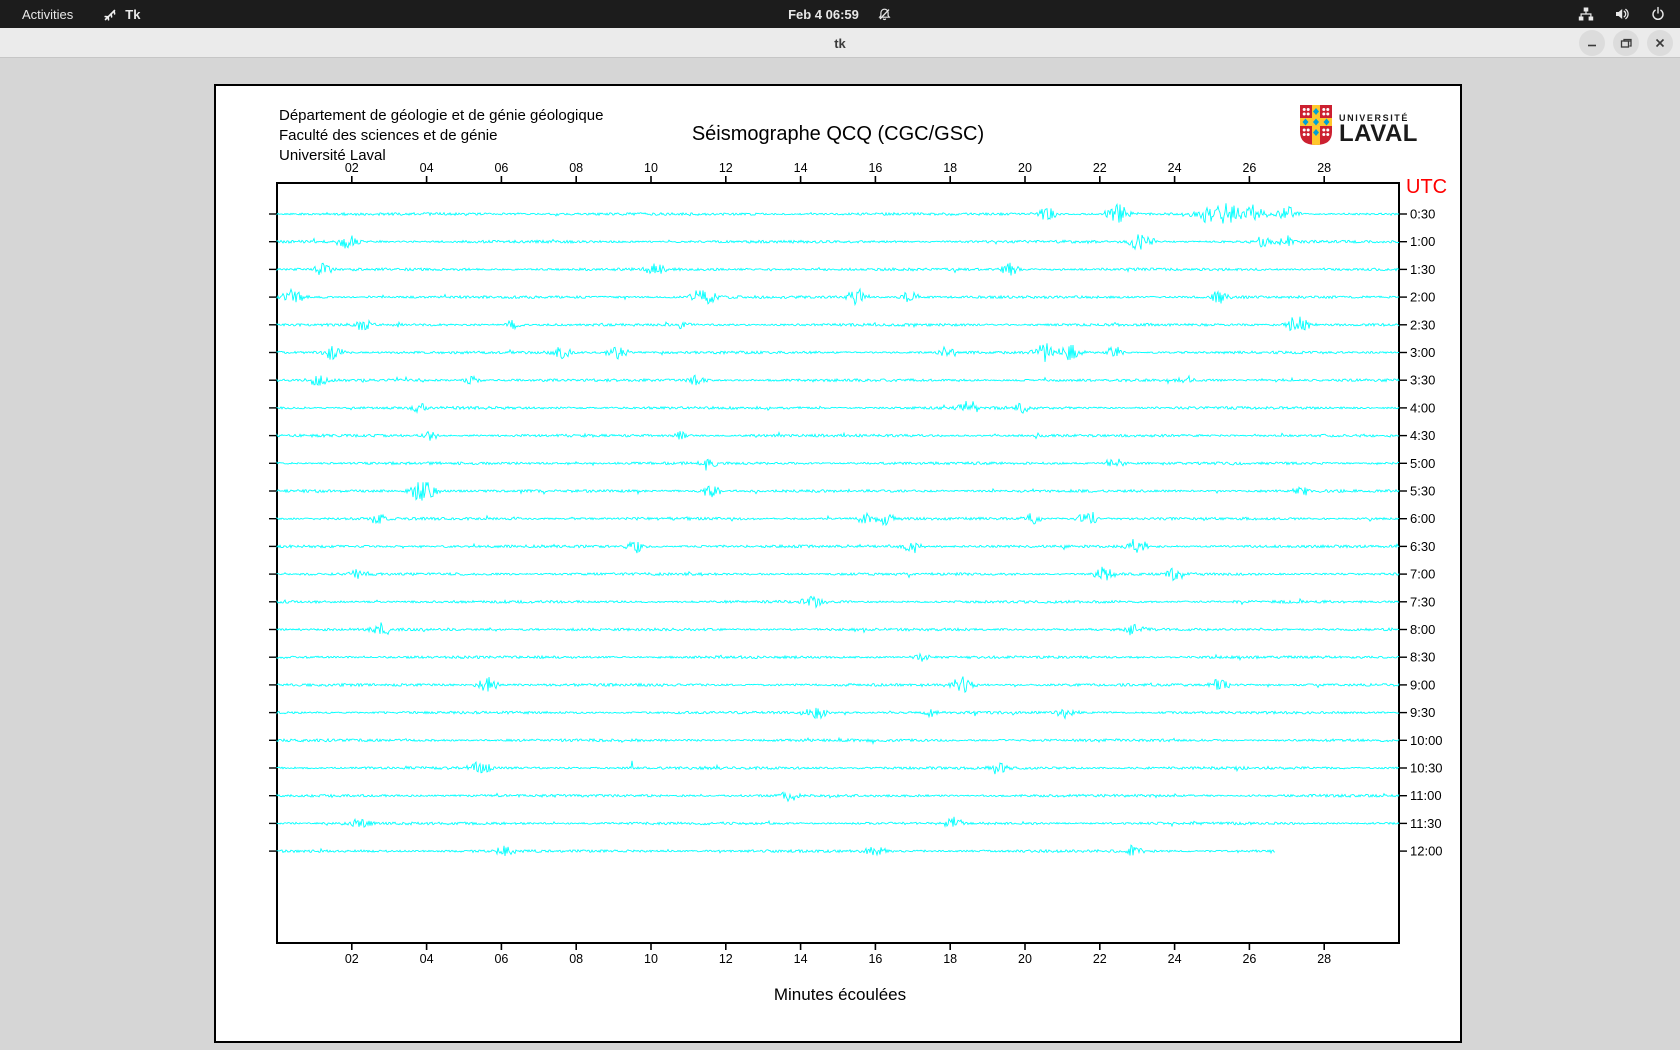  Describe the element at coordinates (950, 168) in the screenshot. I see `x-tick-label-top: 18` at that location.